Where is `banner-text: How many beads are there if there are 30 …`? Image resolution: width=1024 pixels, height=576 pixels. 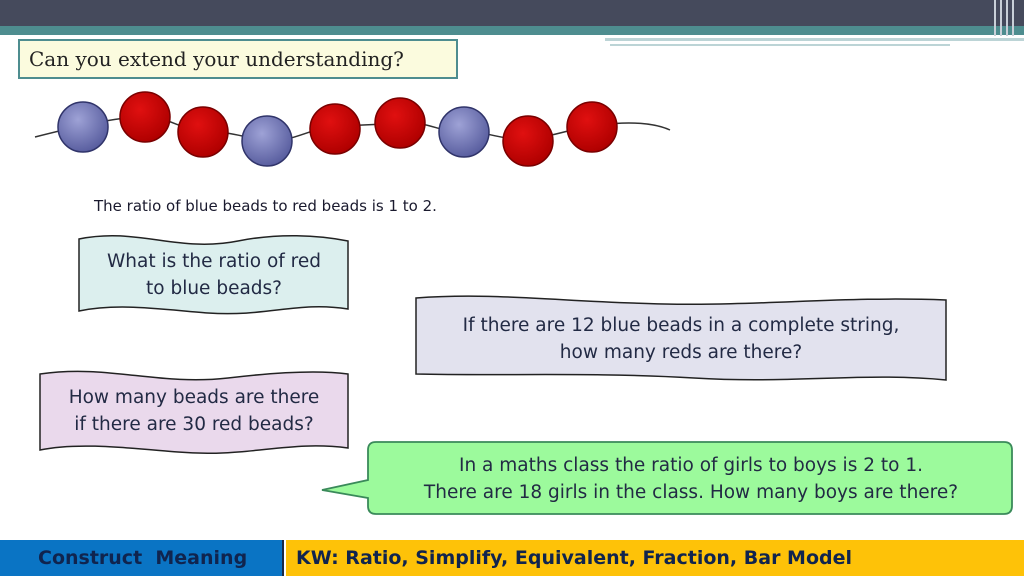 banner-text: How many beads are there if there are 30 … is located at coordinates (194, 411).